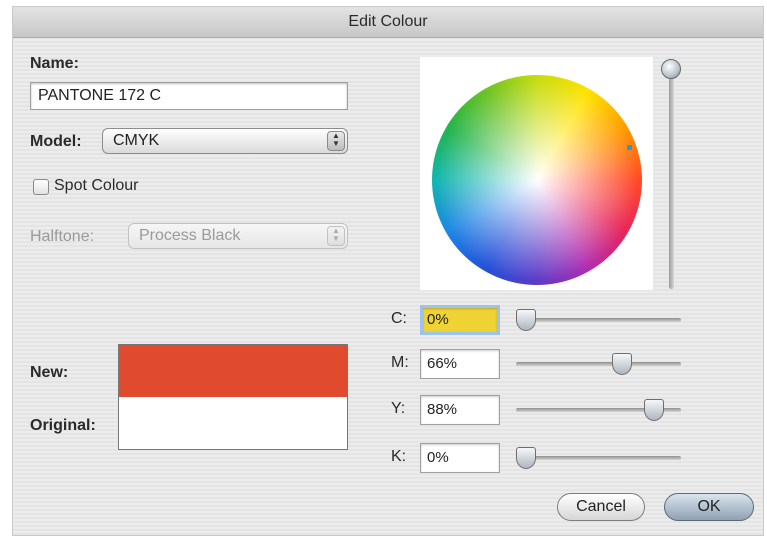  I want to click on cyan-slider-knob, so click(526, 320).